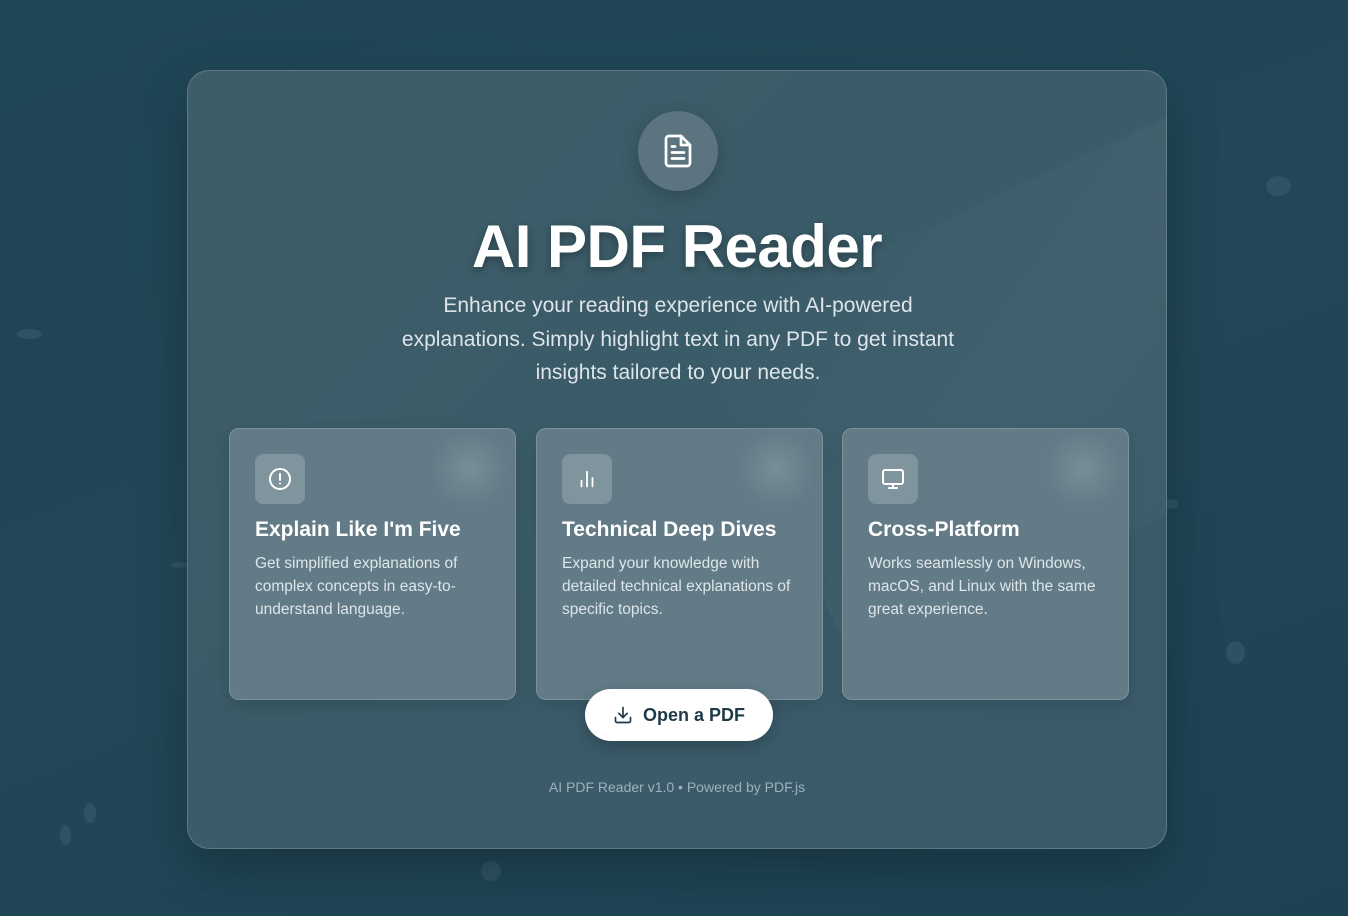 The height and width of the screenshot is (916, 1348). Describe the element at coordinates (587, 479) in the screenshot. I see `bar-chart-icon` at that location.